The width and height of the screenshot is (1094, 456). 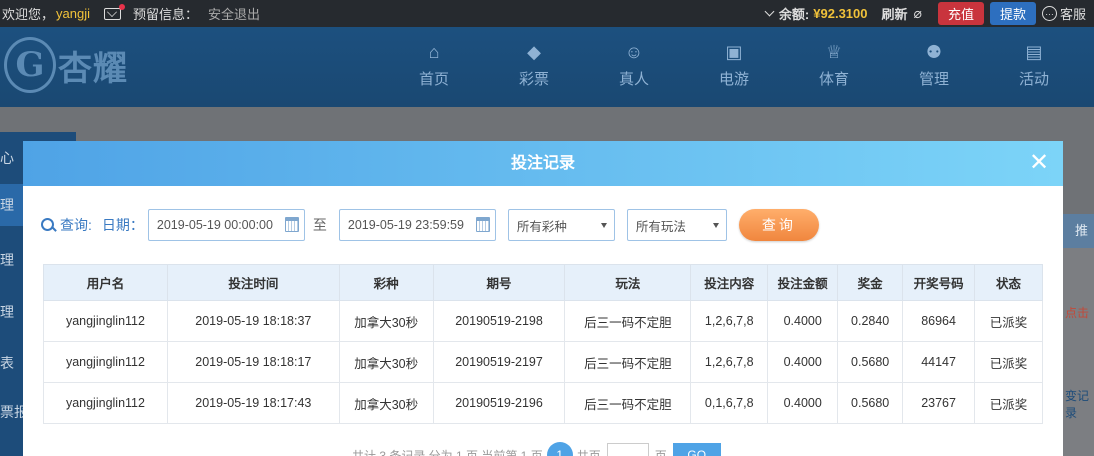 What do you see at coordinates (434, 52) in the screenshot?
I see `home-icon: ⌂` at bounding box center [434, 52].